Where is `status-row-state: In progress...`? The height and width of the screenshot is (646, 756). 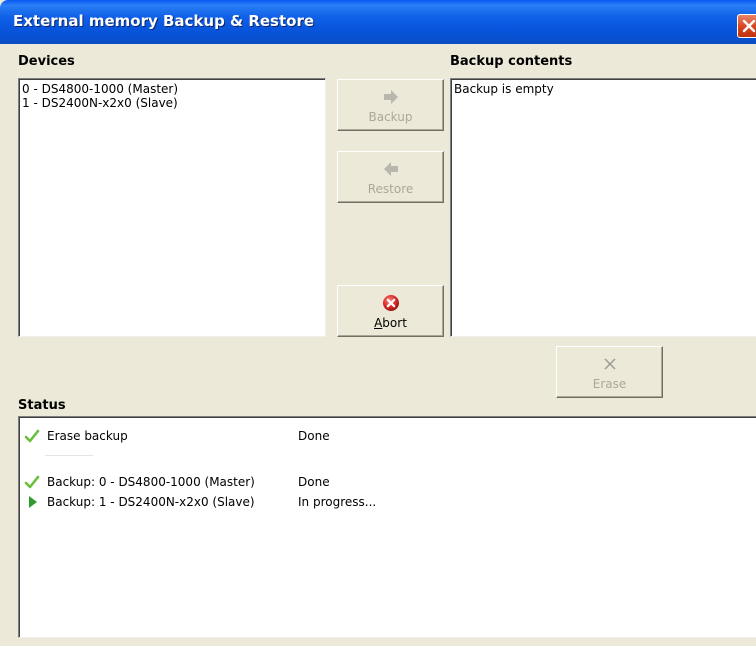
status-row-state: In progress... is located at coordinates (337, 502).